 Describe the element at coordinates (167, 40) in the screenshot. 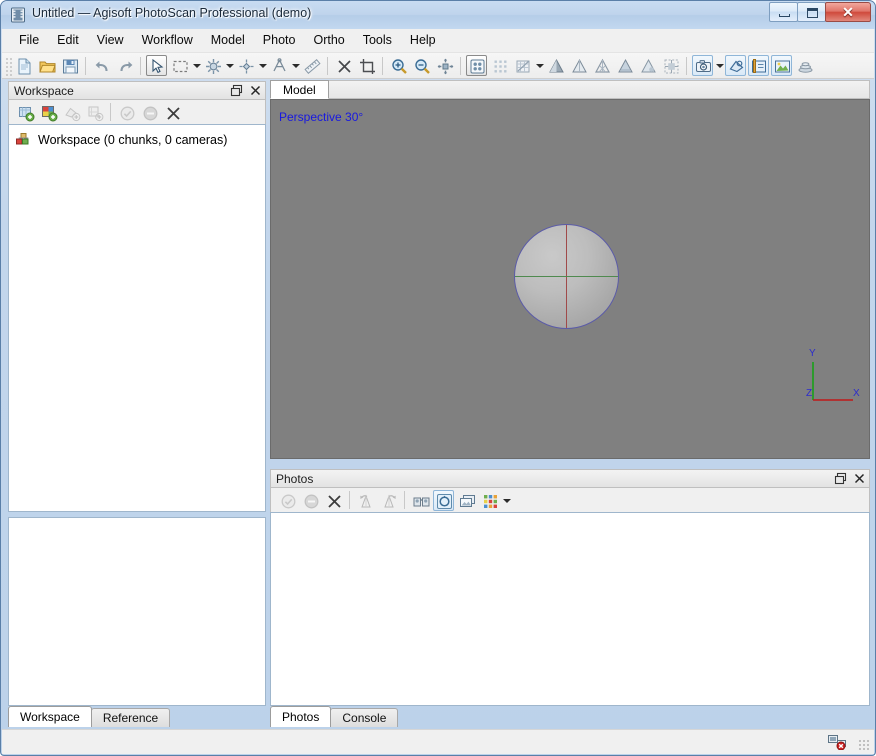

I see `menu-item-workflow: Workflow` at that location.